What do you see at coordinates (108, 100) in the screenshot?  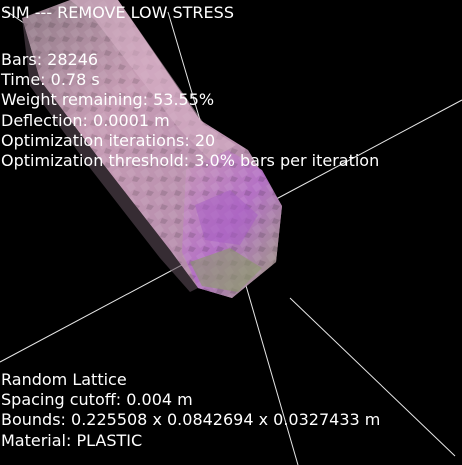 I see `weight-remaining: Weight remaining: 53.55%` at bounding box center [108, 100].